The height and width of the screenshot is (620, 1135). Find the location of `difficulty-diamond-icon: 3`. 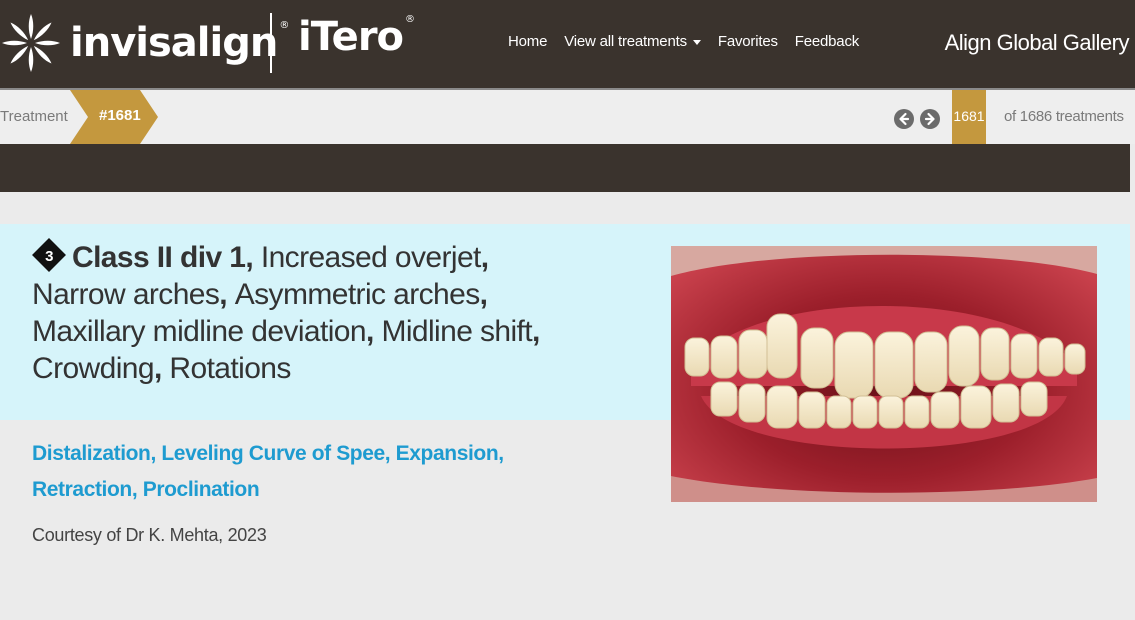

difficulty-diamond-icon: 3 is located at coordinates (49, 255).